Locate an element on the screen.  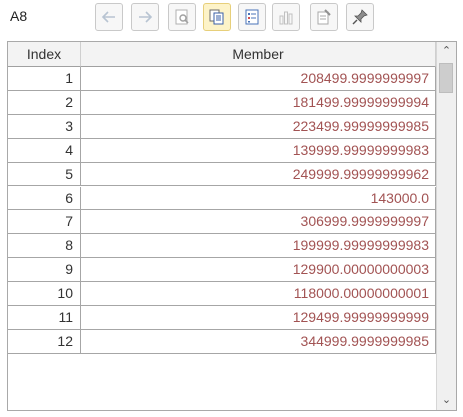
member-value-cell: 344999.9999999985 is located at coordinates (258, 341).